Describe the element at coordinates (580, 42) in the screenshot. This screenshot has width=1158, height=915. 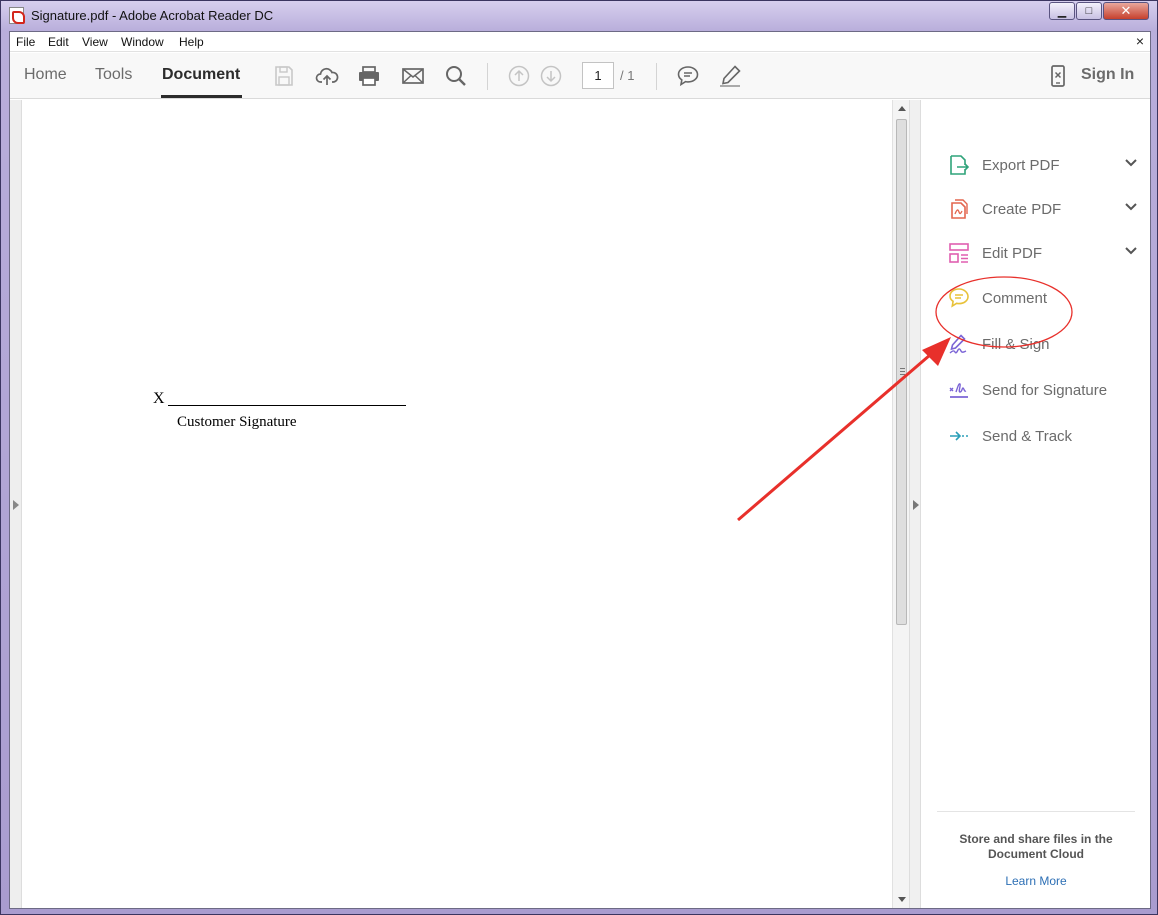
I see `menu-bar: File Edit View Window Help ×` at that location.